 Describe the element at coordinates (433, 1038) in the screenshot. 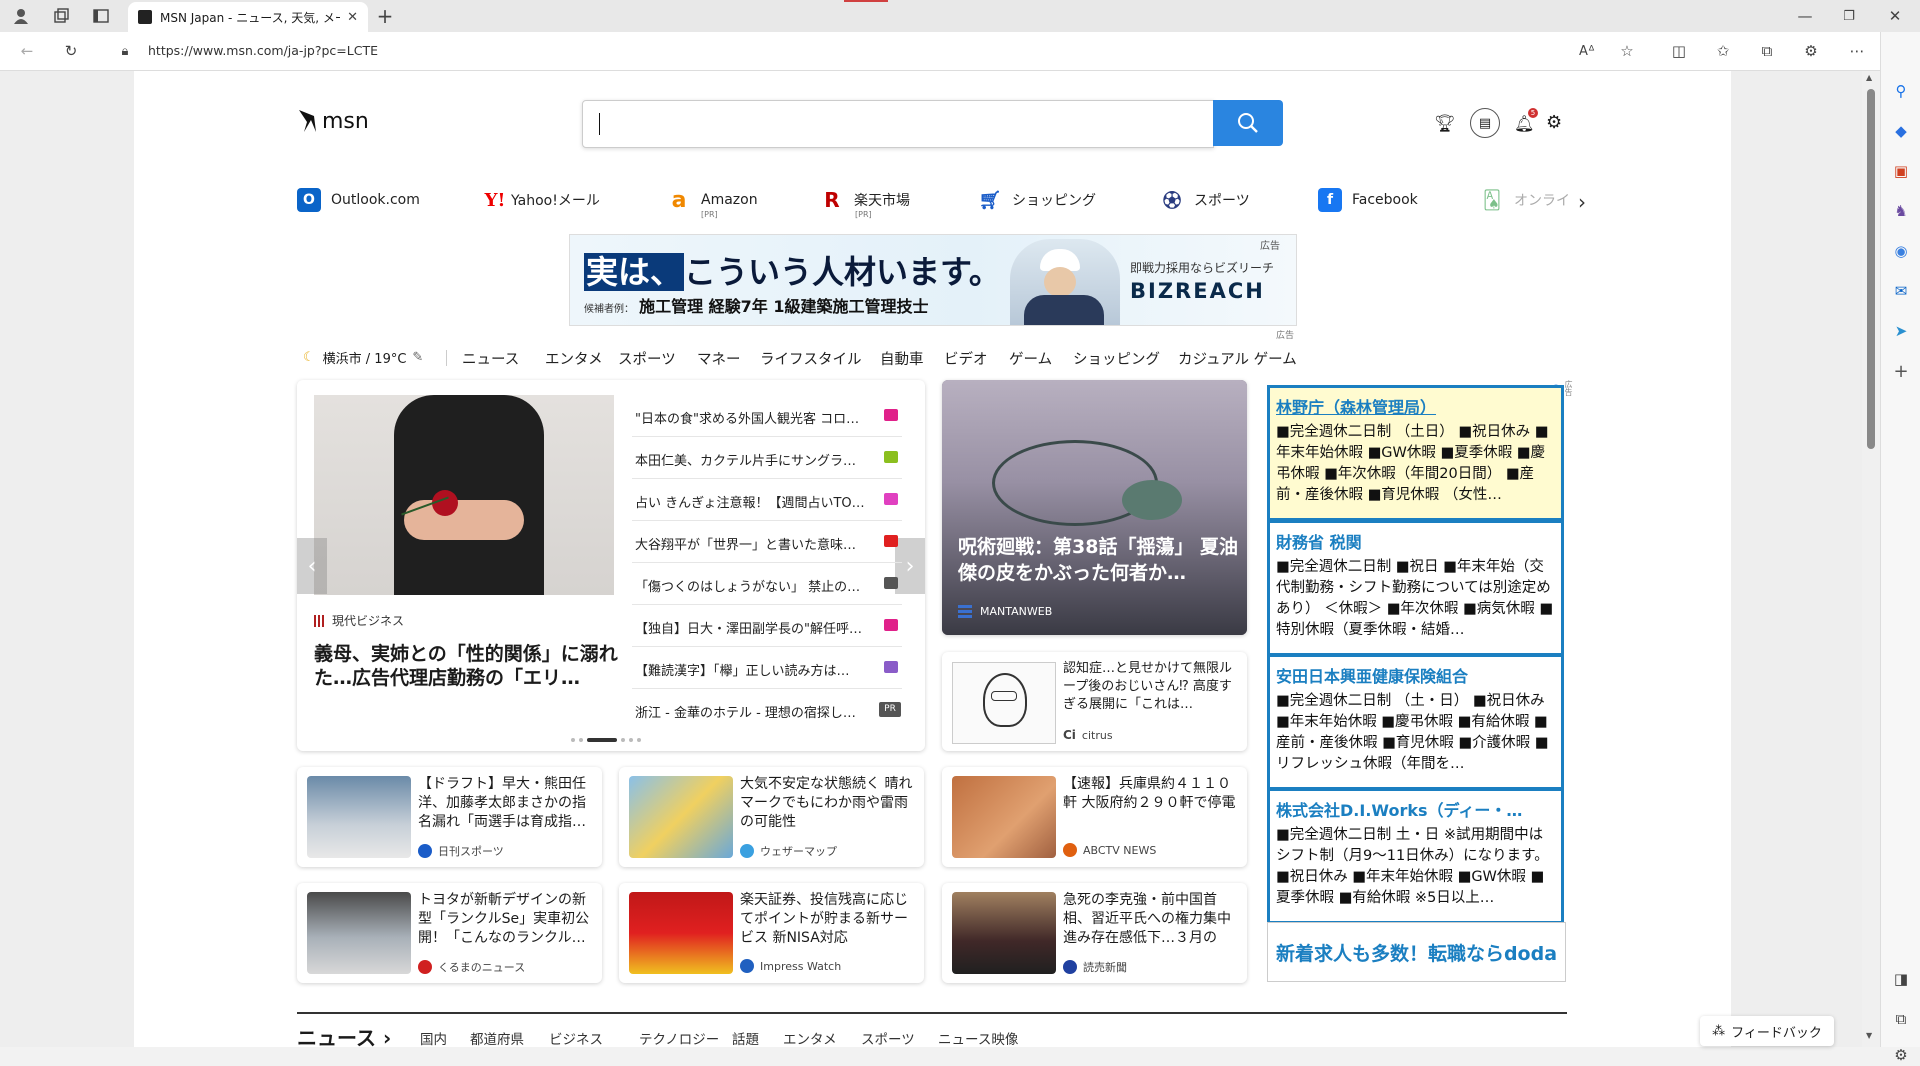

I see `subnav-item-0: 国内` at that location.